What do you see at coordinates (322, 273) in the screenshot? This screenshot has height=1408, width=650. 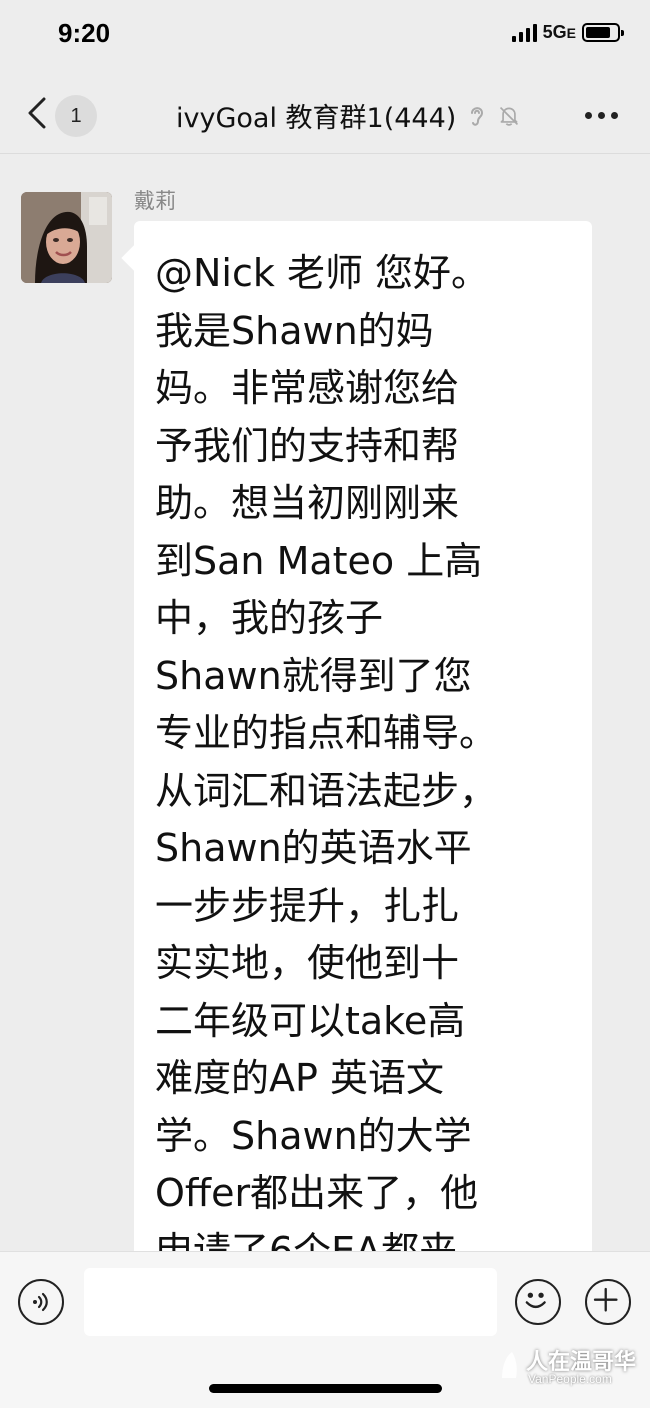 I see `message-line: @Nick 老师 您好。` at bounding box center [322, 273].